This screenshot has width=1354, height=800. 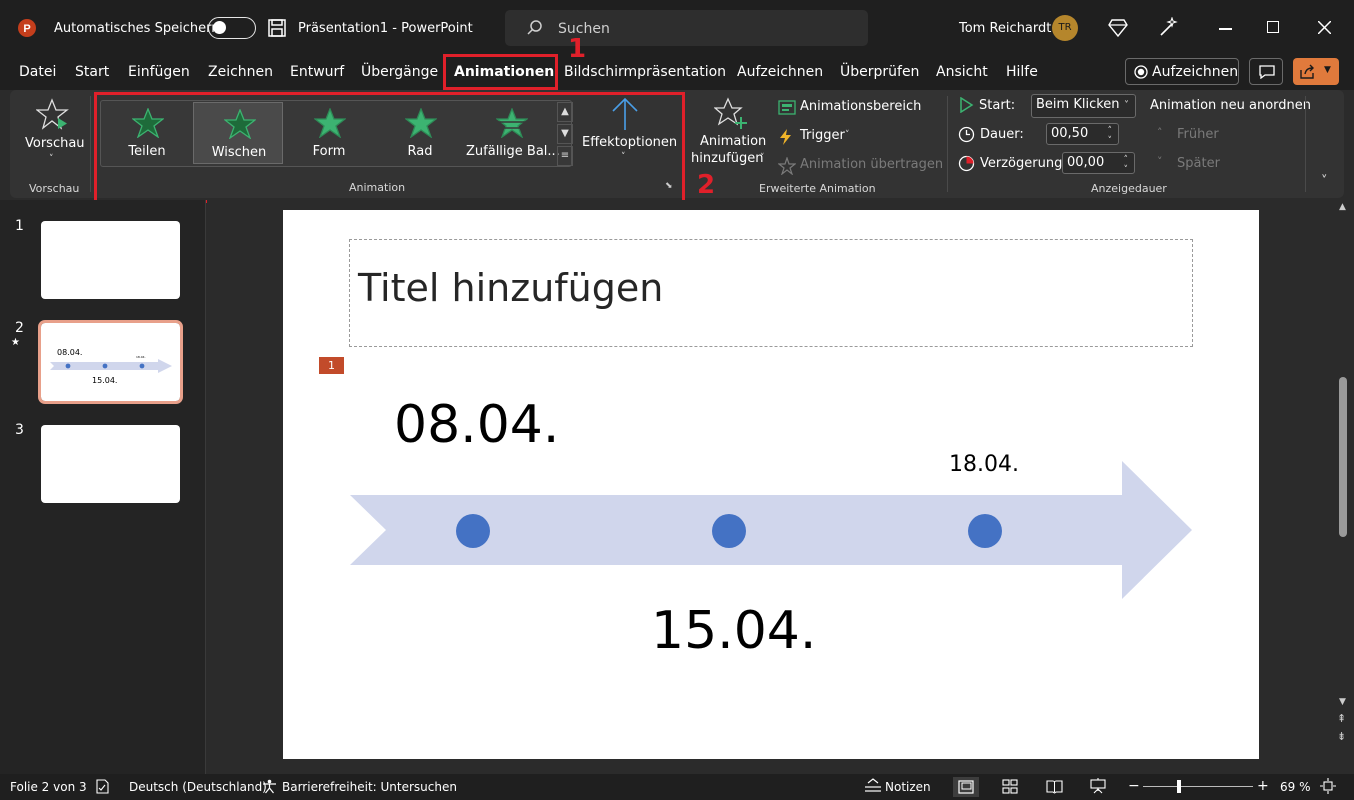 What do you see at coordinates (645, 72) in the screenshot?
I see `tab-bildschirmpraesentation: Bildschirmpräsentation` at bounding box center [645, 72].